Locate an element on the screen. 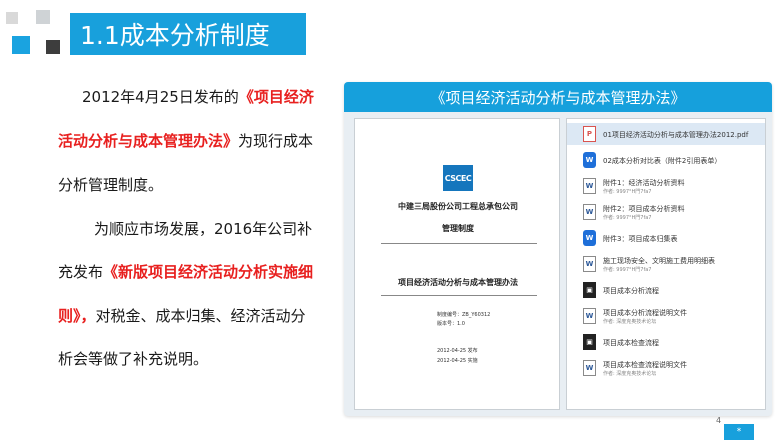  document-code: 制度编号：ZB_Y60312 is located at coordinates (464, 315).